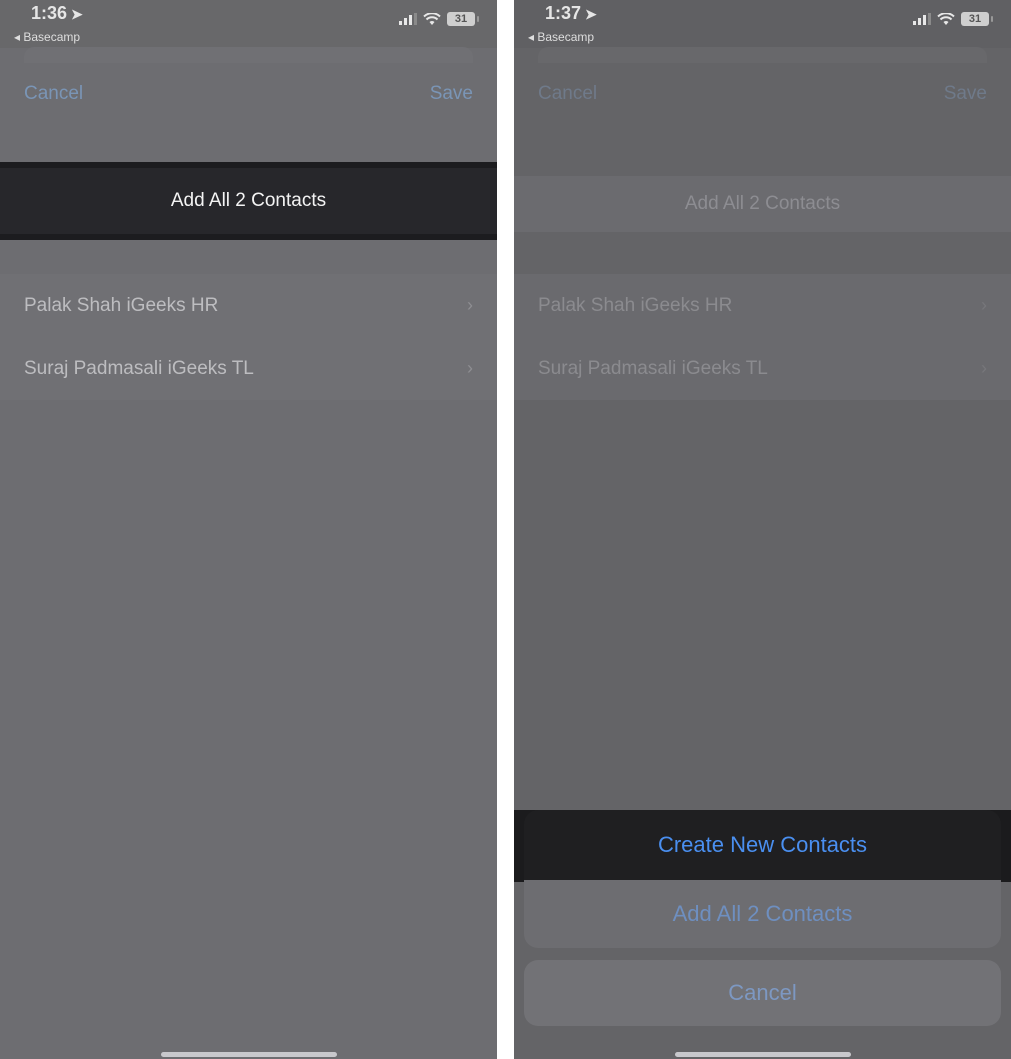 The height and width of the screenshot is (1059, 1011). What do you see at coordinates (49, 13) in the screenshot?
I see `status-time: 1:36` at bounding box center [49, 13].